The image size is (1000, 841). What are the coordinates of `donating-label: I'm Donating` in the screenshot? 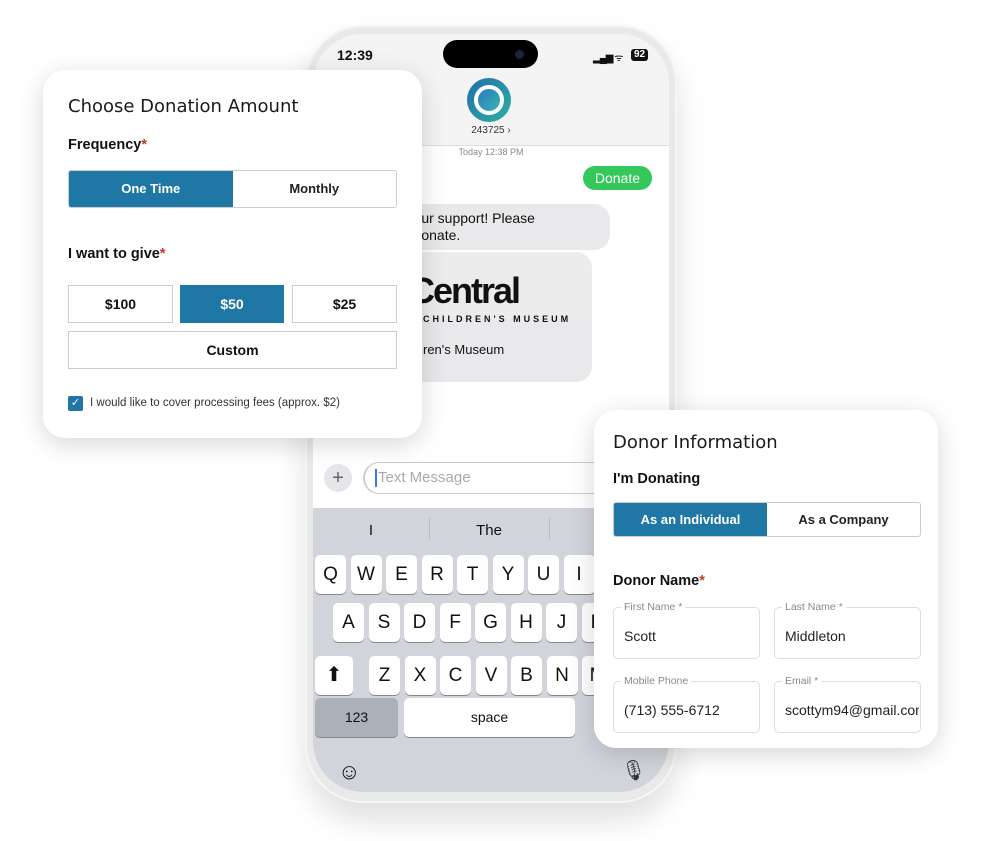 It's located at (657, 479).